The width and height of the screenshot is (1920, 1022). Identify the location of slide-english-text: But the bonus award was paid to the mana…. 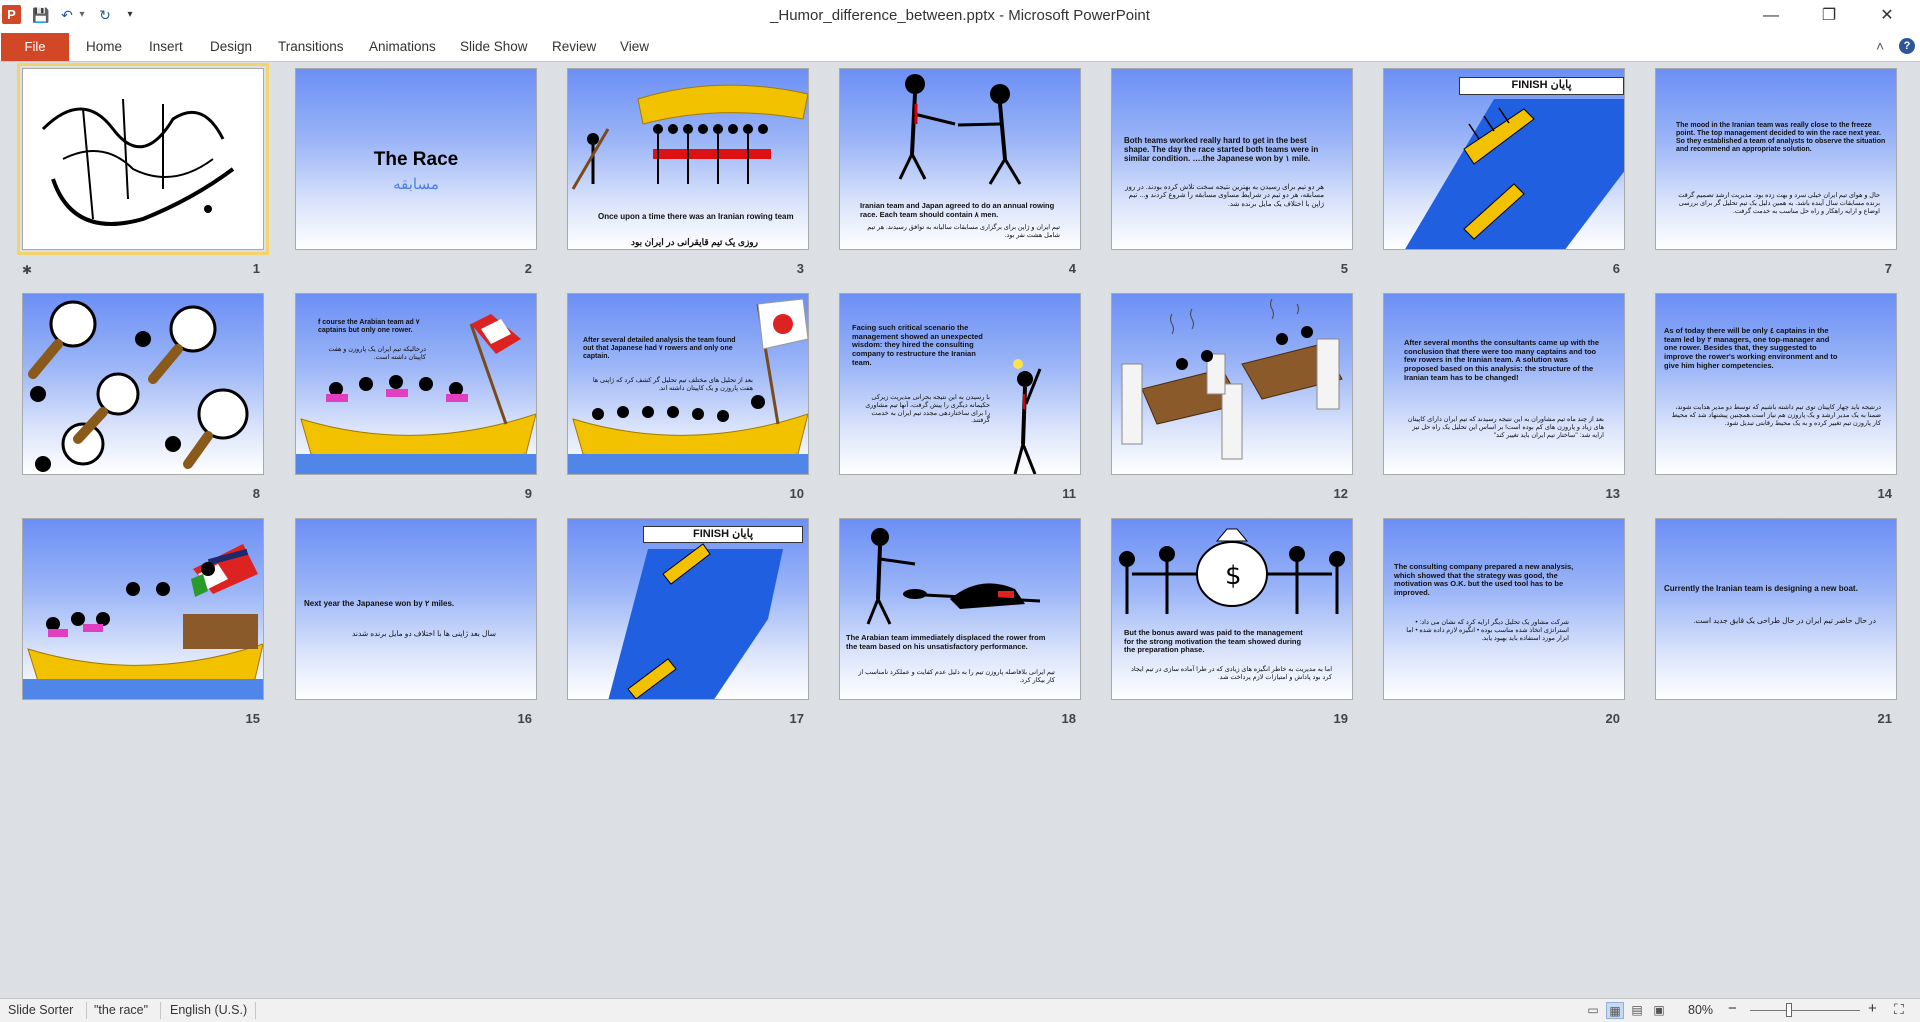
(1213, 641).